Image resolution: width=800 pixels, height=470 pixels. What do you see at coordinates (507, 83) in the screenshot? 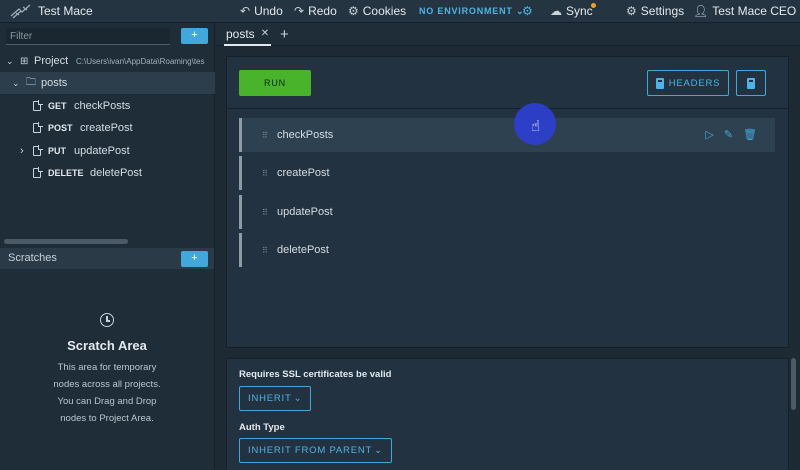
I see `editor-toolbar: RUN HEADERS` at bounding box center [507, 83].